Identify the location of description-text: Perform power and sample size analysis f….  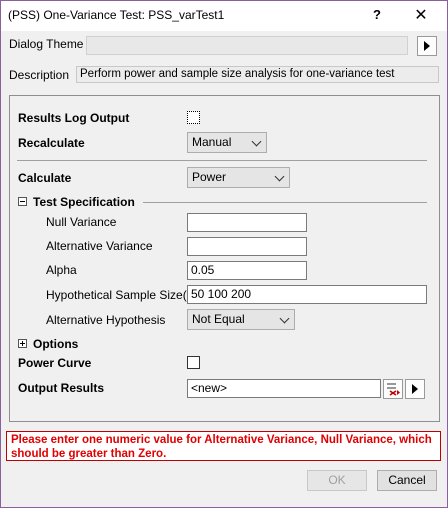
(257, 74).